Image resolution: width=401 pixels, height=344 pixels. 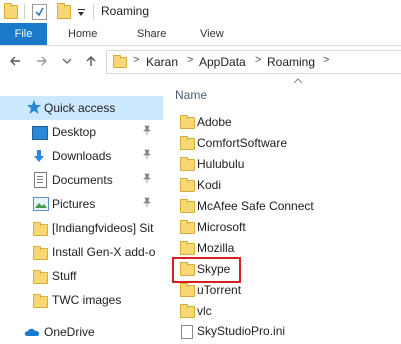 I want to click on list-item: uTorrent, so click(x=288, y=291).